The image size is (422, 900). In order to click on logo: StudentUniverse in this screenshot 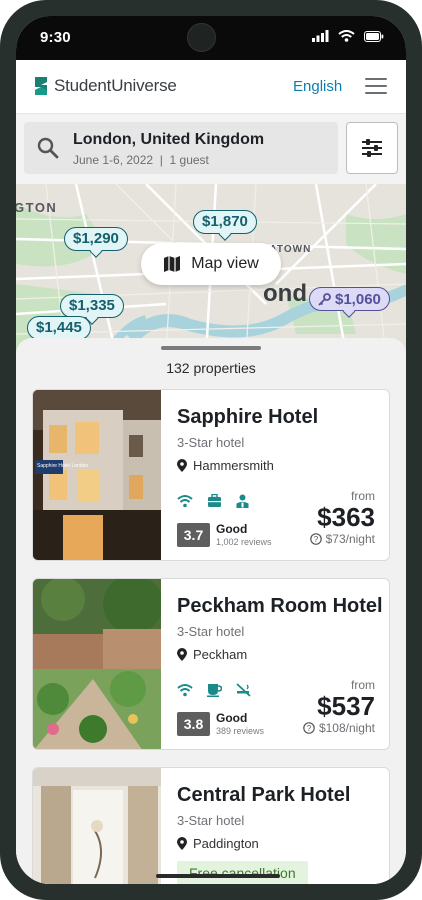, I will do `click(104, 86)`.